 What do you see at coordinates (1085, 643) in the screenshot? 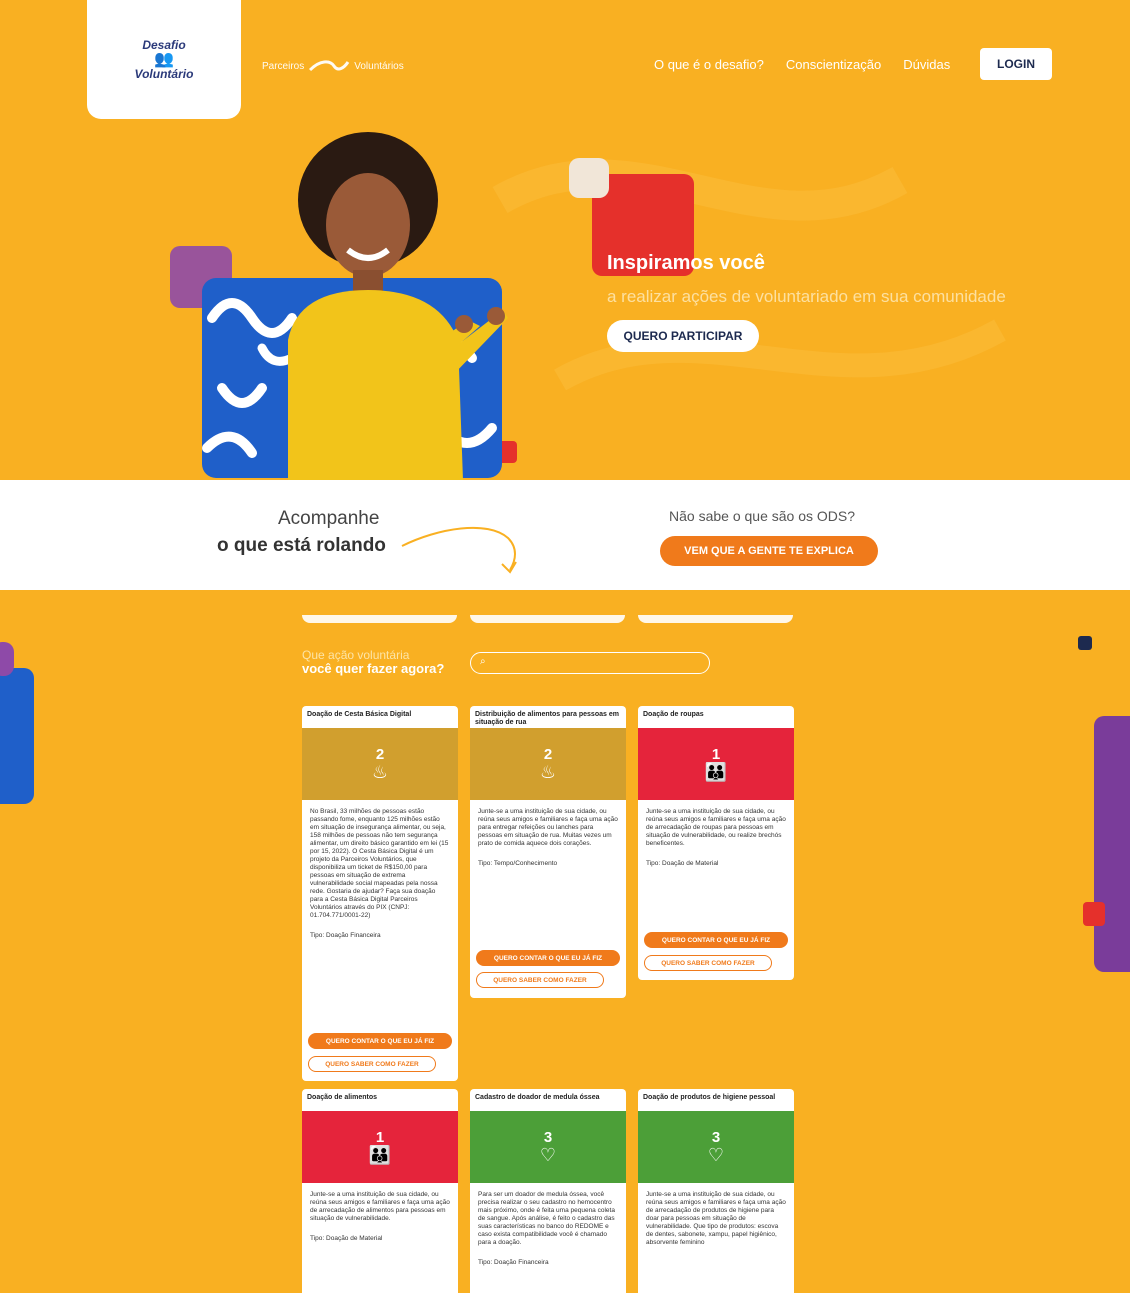
I see `navy-square` at bounding box center [1085, 643].